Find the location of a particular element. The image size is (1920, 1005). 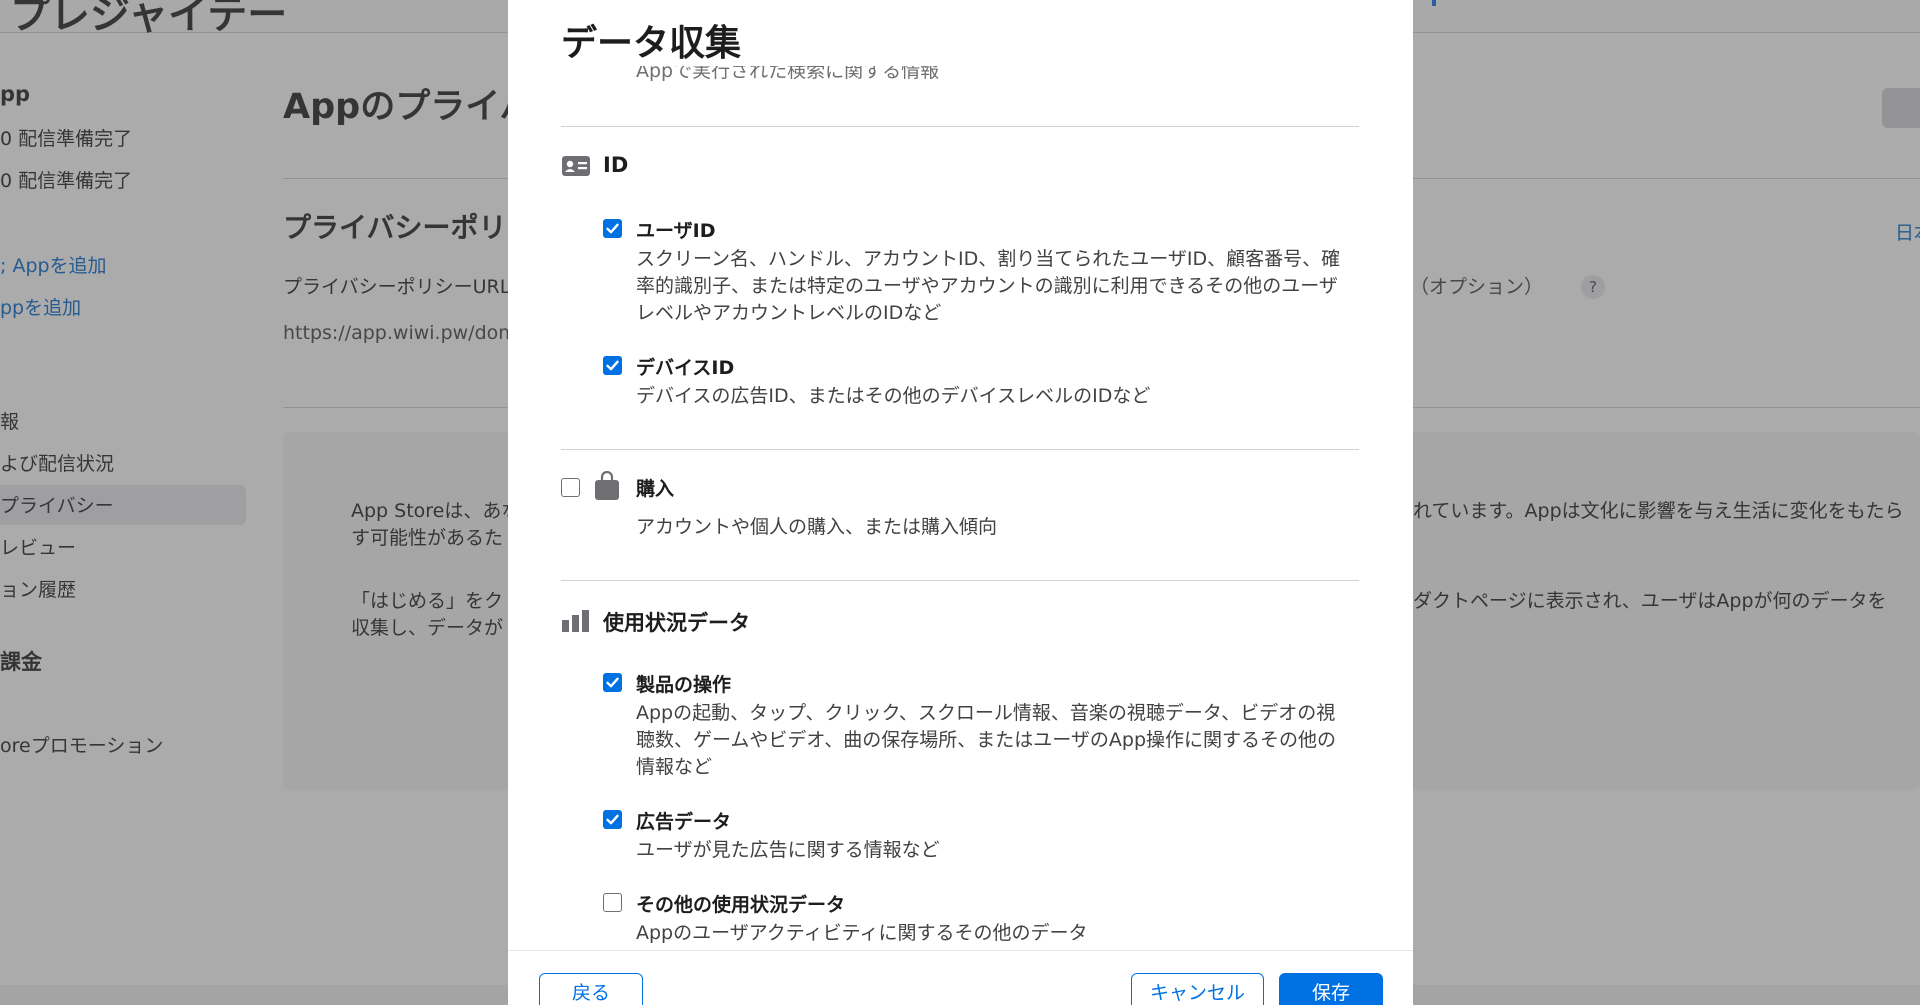

purchases-checkbox is located at coordinates (570, 487).